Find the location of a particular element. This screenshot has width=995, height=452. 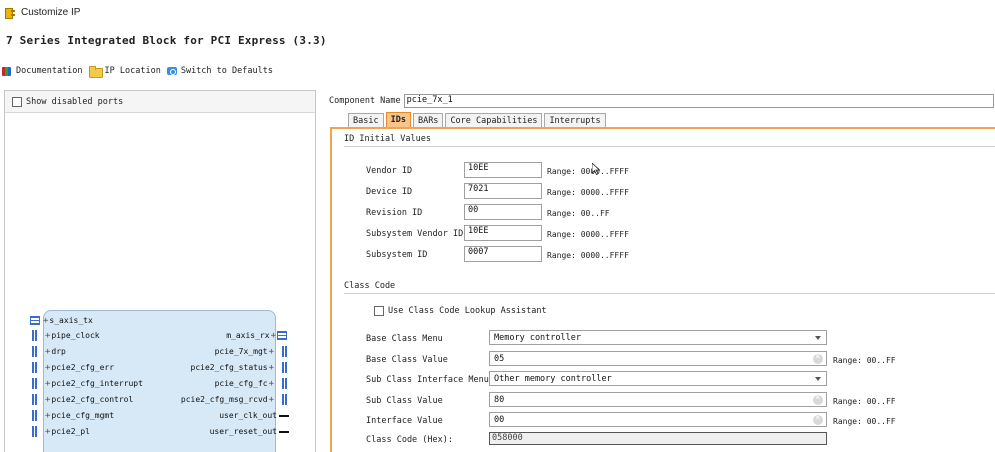

port-left: + pcie2_cfg_err is located at coordinates (72, 367).